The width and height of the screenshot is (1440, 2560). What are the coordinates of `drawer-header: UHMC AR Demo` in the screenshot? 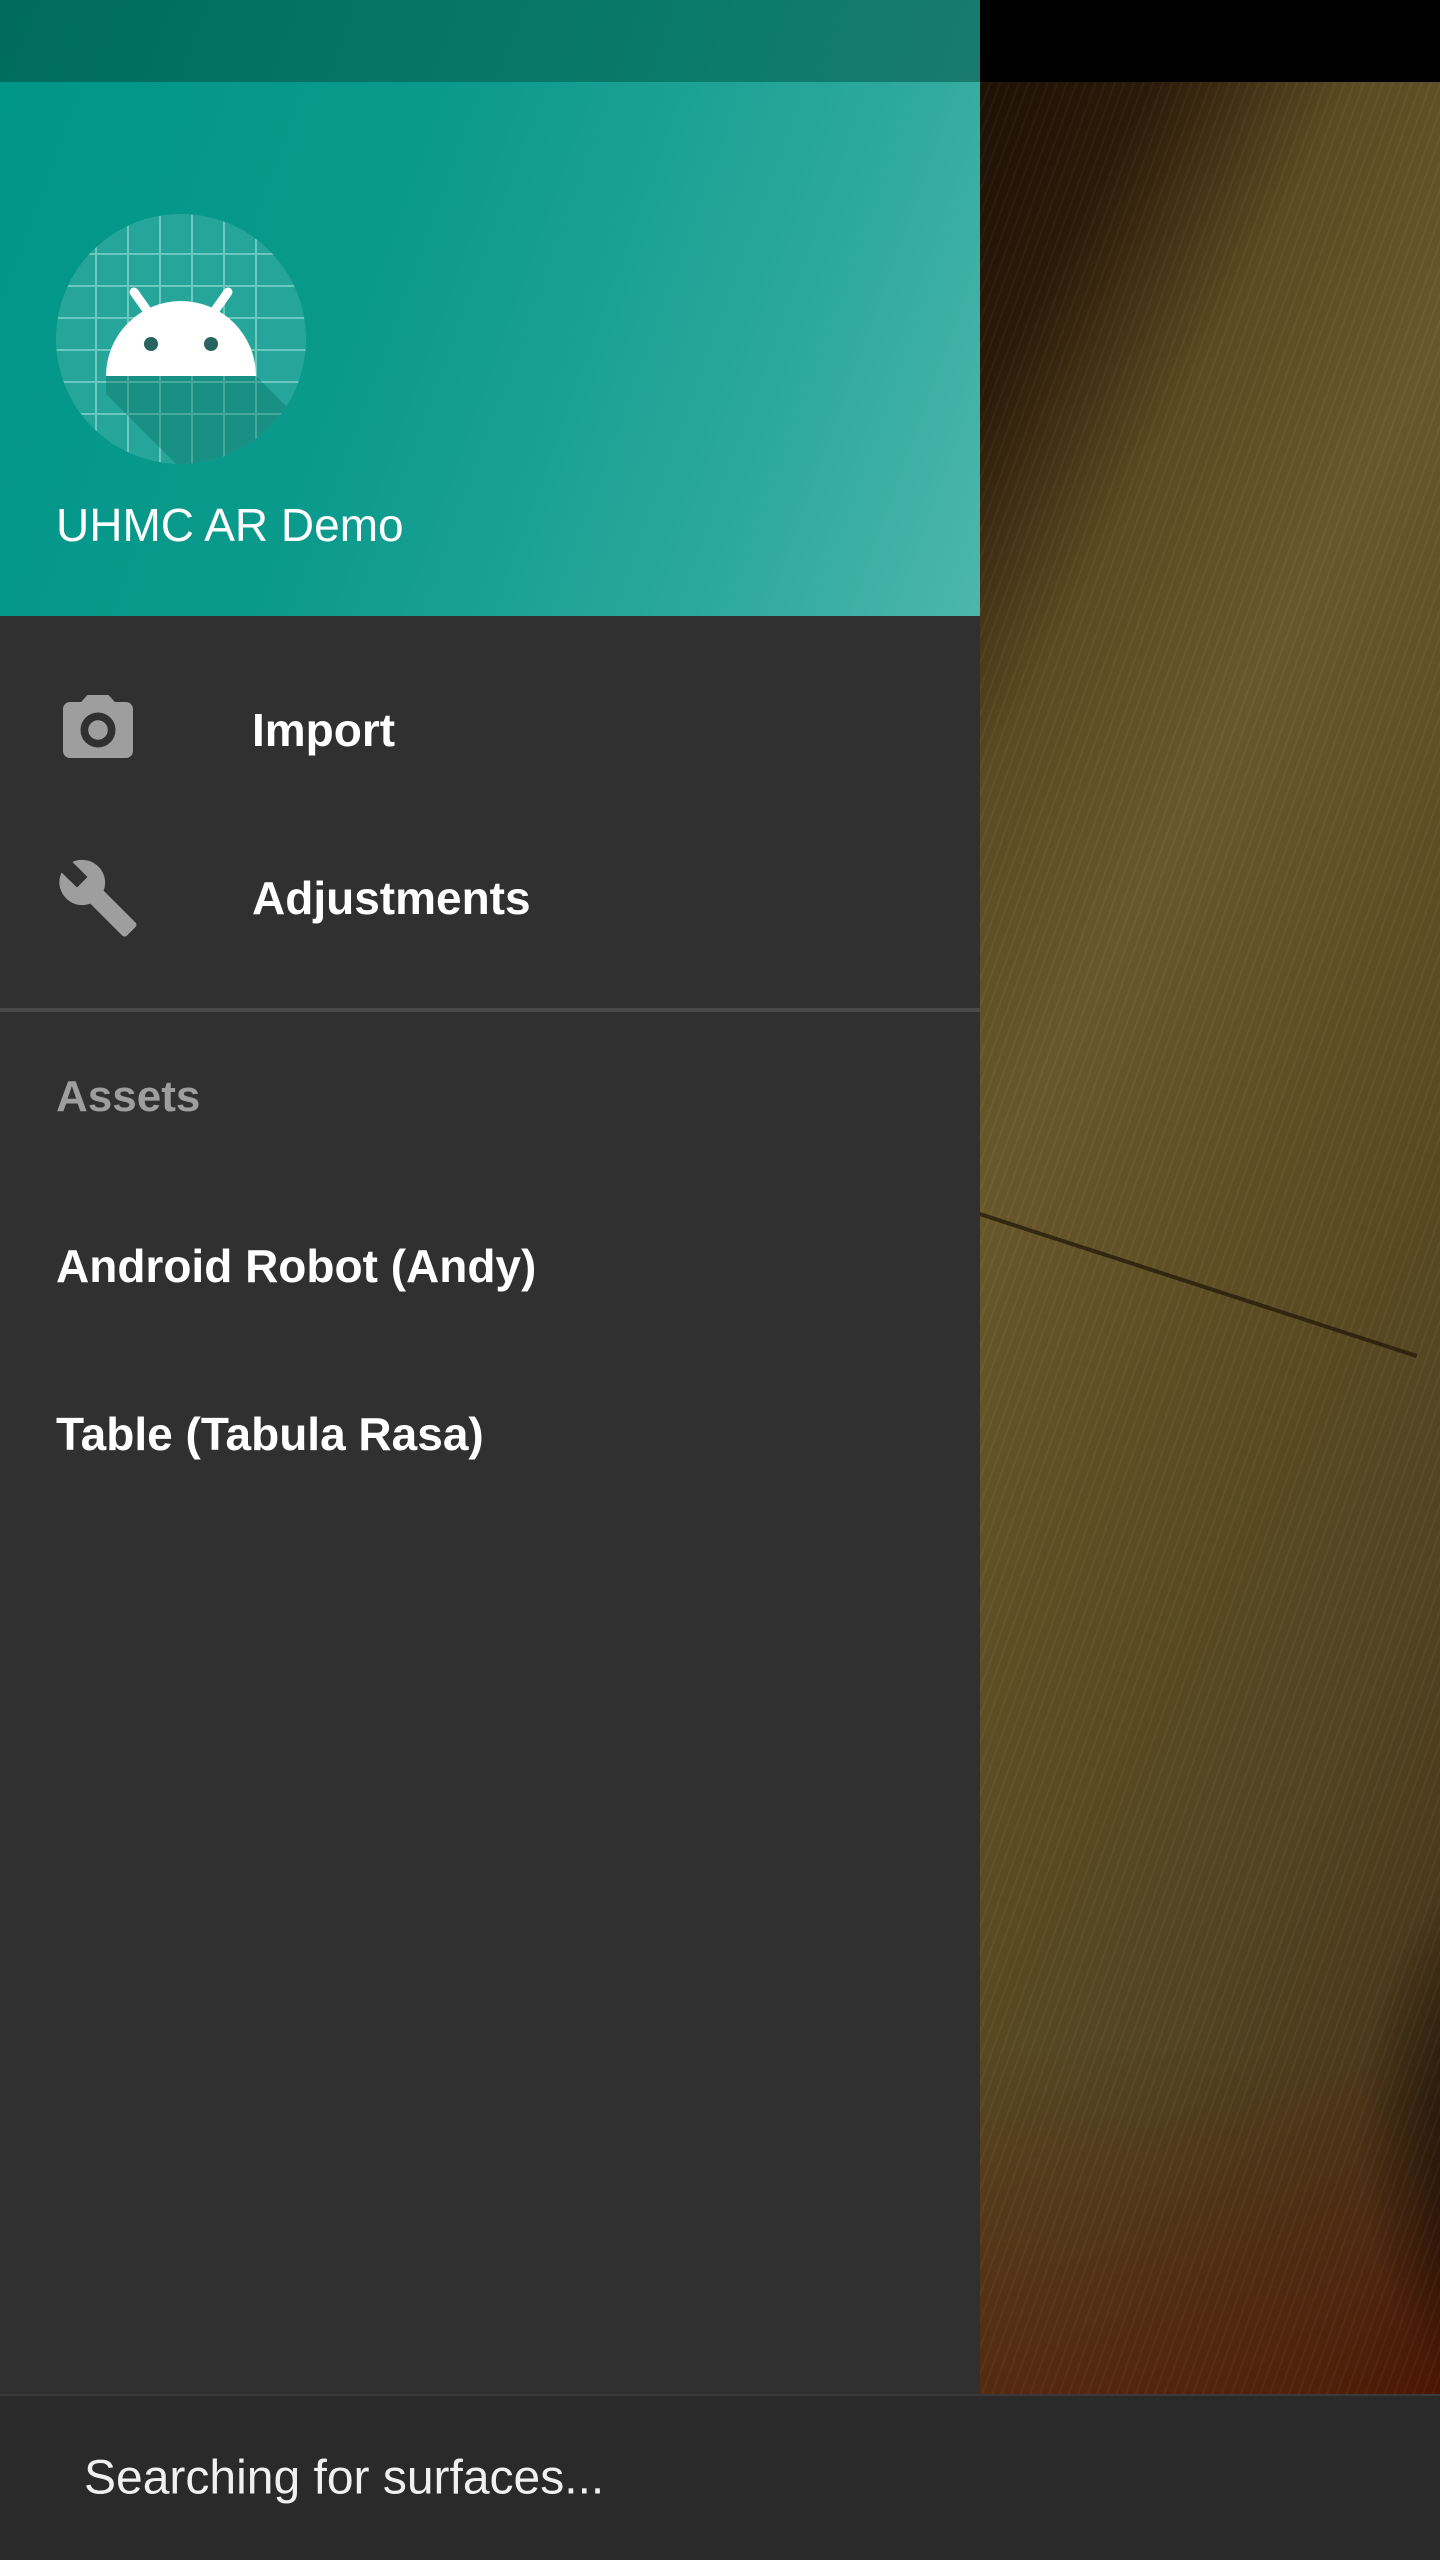 It's located at (490, 349).